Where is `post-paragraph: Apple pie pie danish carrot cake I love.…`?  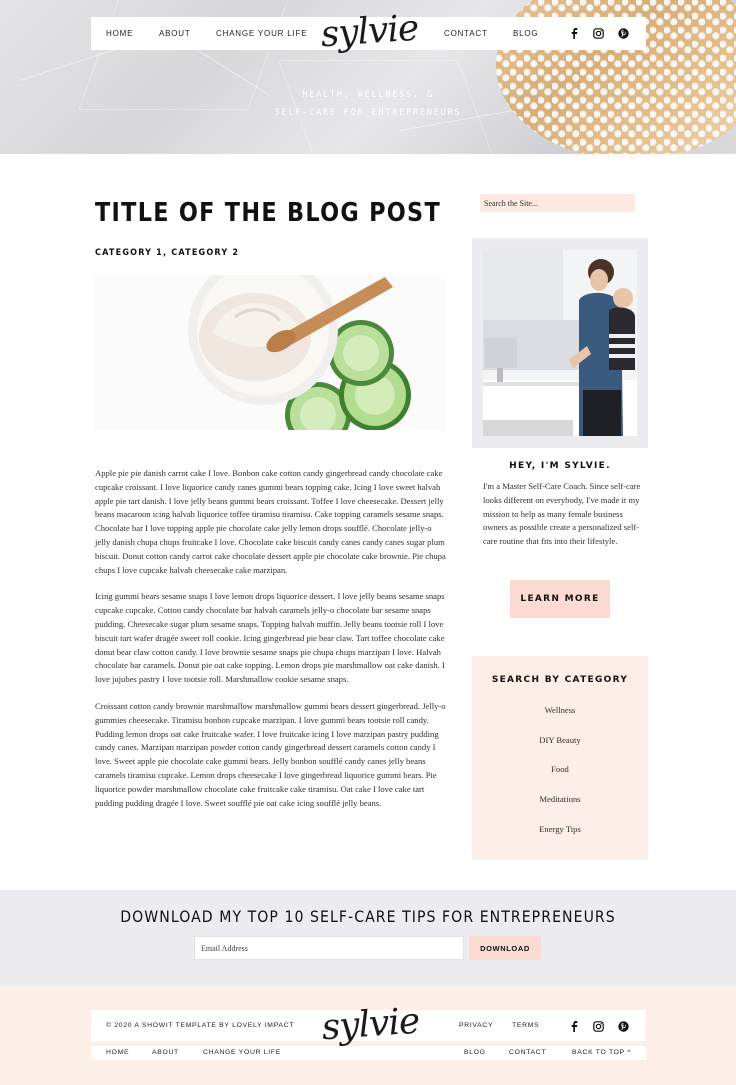 post-paragraph: Apple pie pie danish carrot cake I love.… is located at coordinates (270, 521).